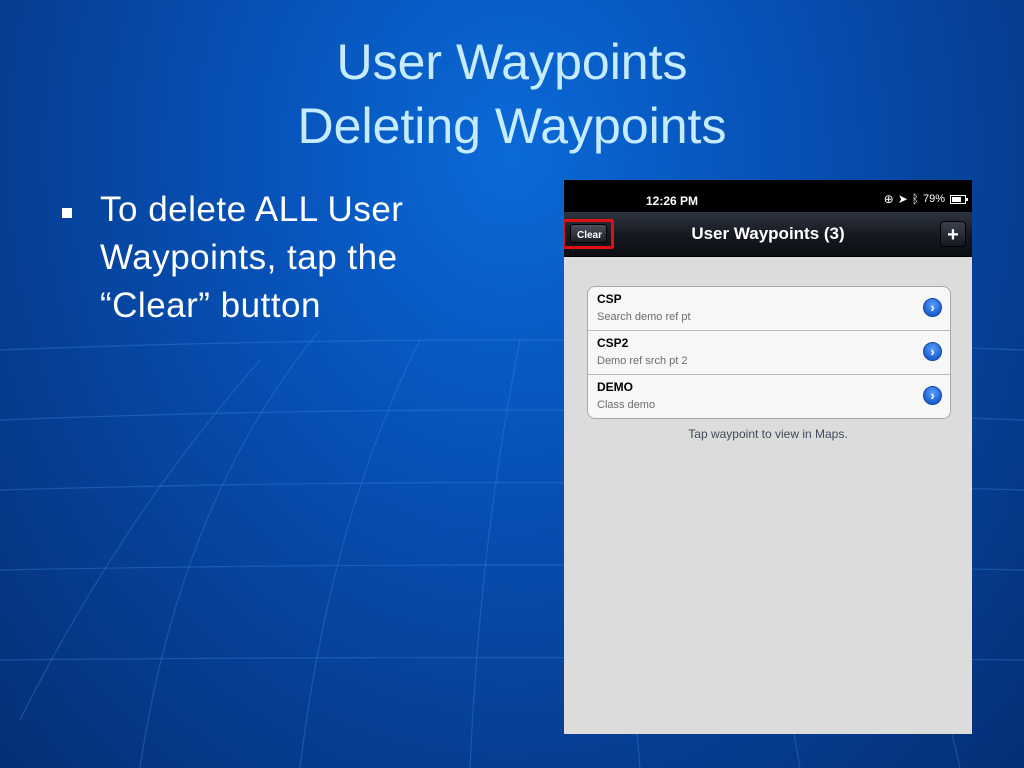  I want to click on square-bullet-icon, so click(67, 213).